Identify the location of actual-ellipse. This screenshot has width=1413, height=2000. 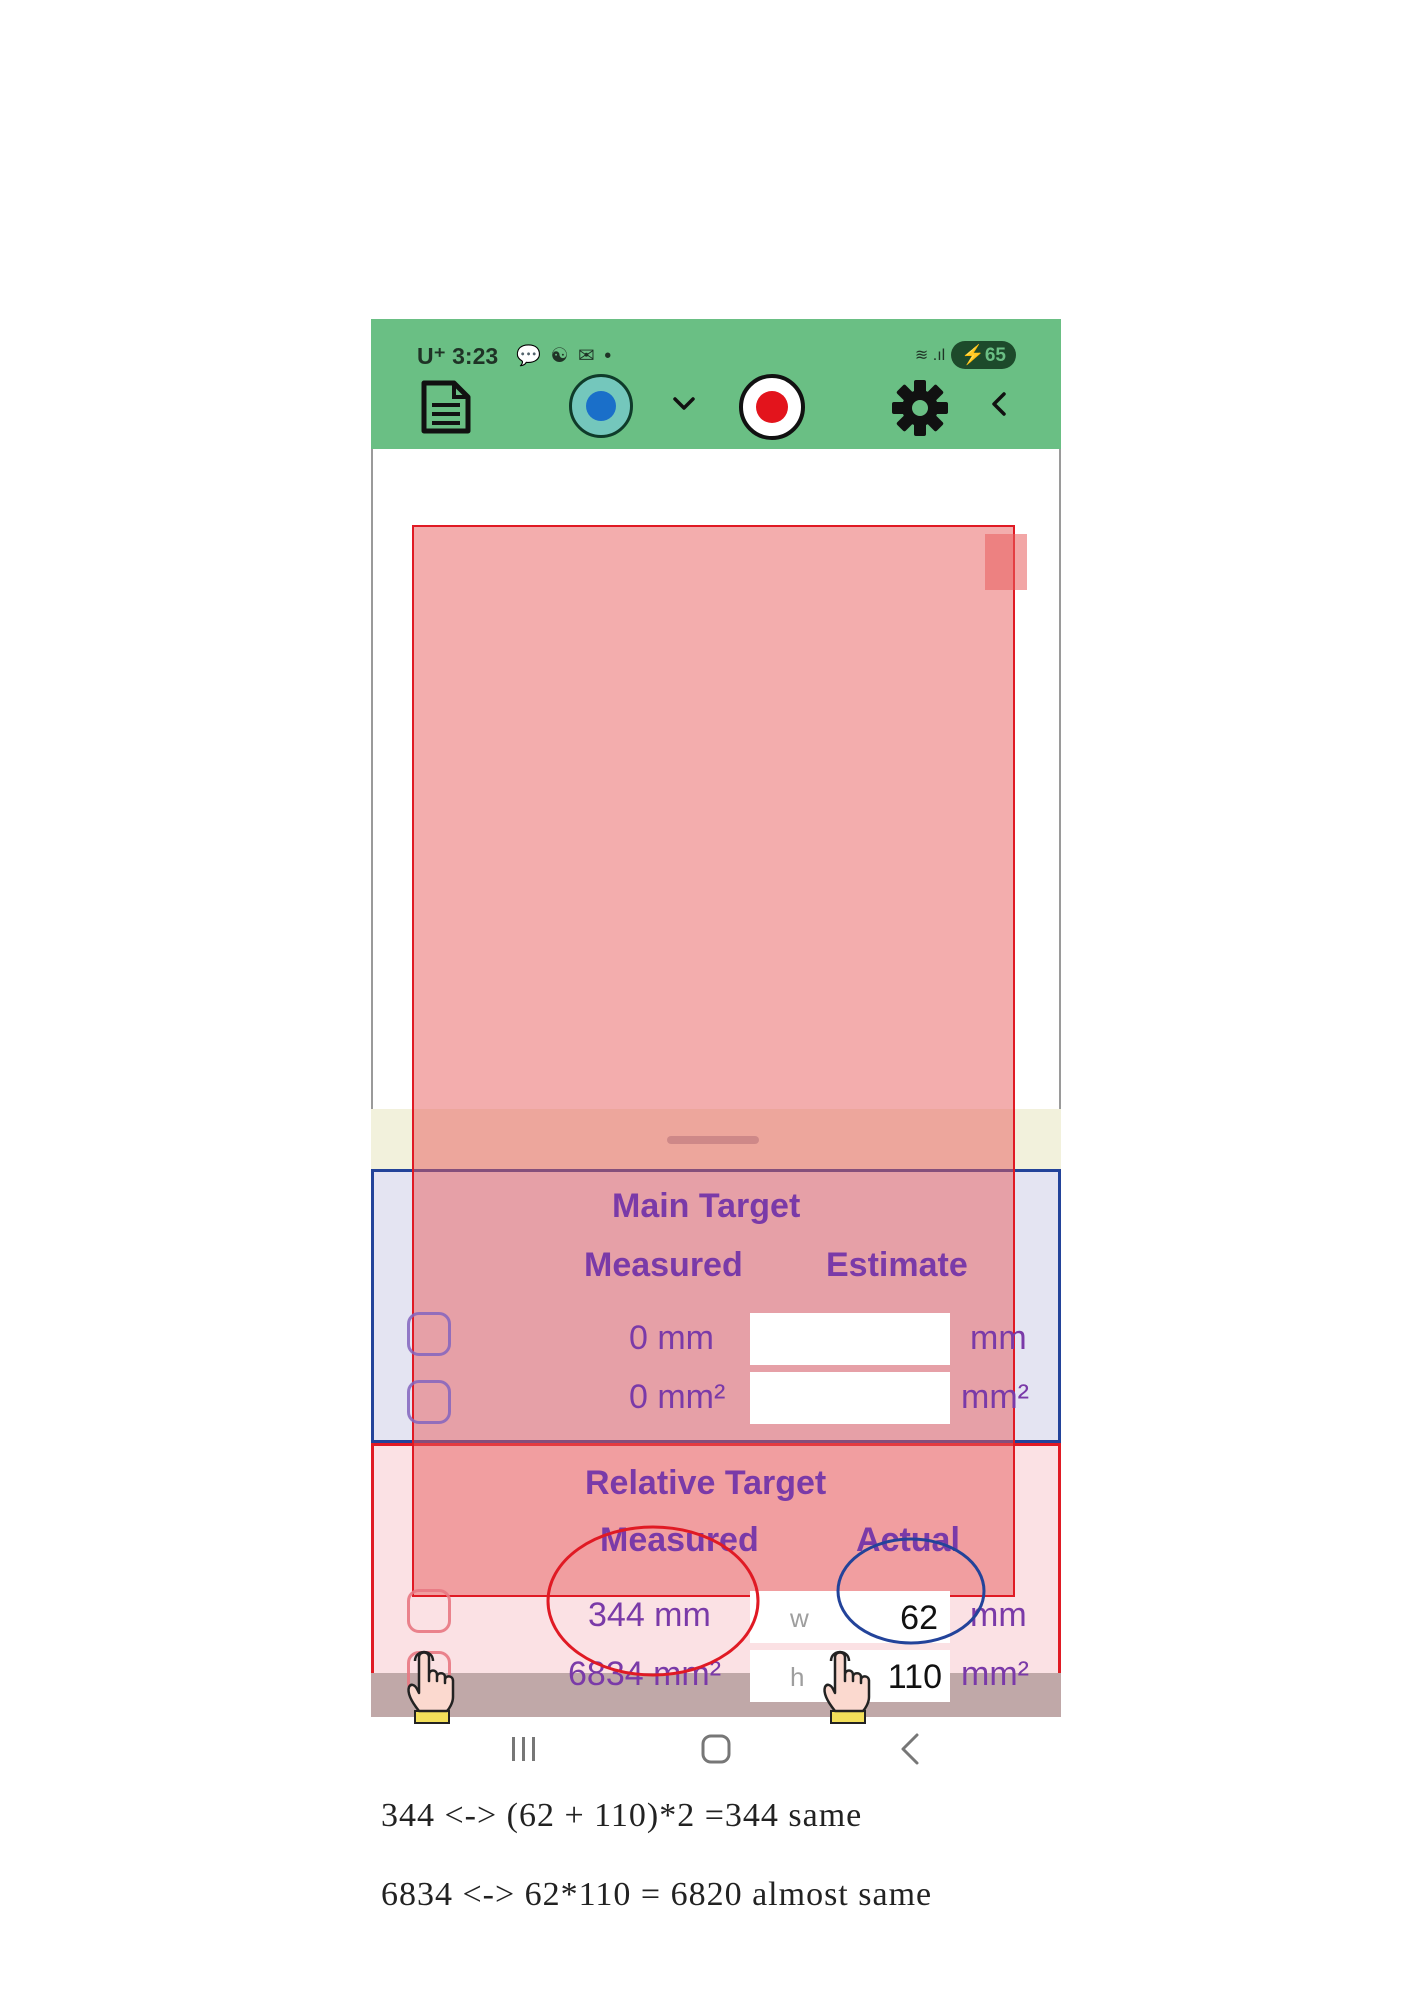
(911, 1591).